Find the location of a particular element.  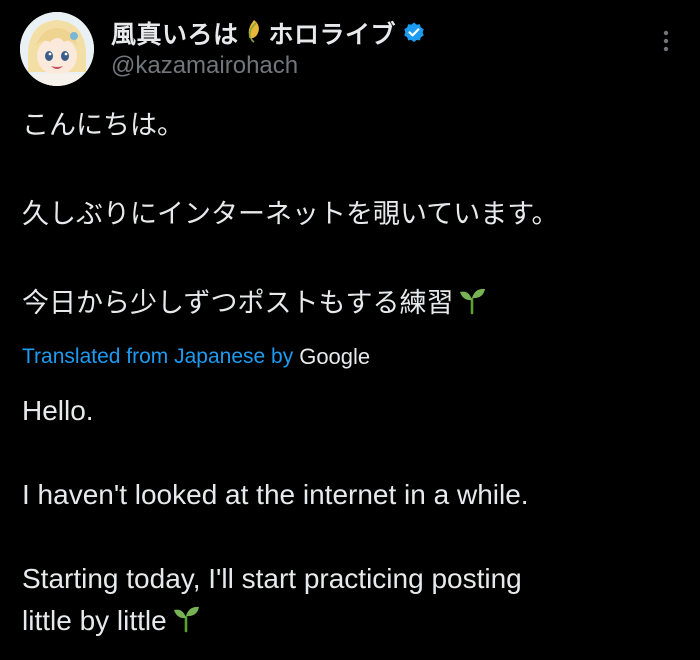

translation-attribution: Translated from Japanese by Google is located at coordinates (196, 357).